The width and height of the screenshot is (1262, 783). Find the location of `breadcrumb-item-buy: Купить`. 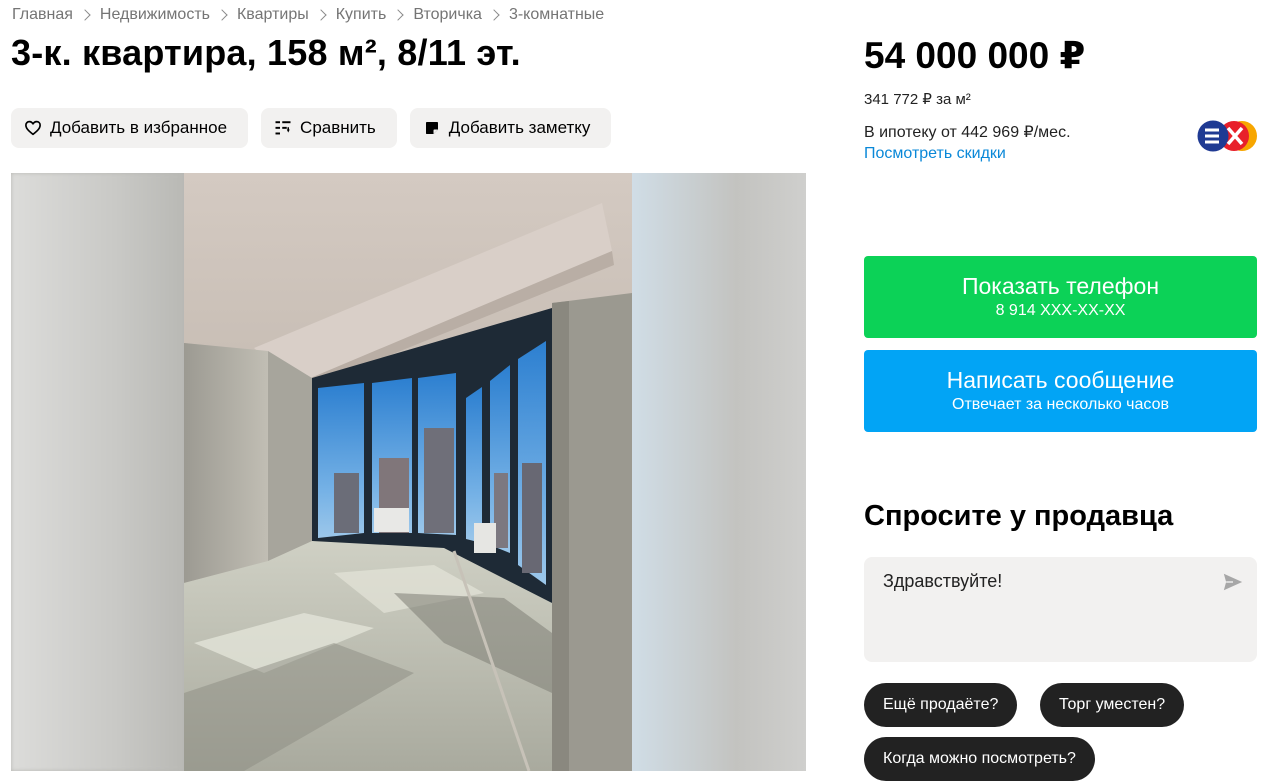

breadcrumb-item-buy: Купить is located at coordinates (361, 15).